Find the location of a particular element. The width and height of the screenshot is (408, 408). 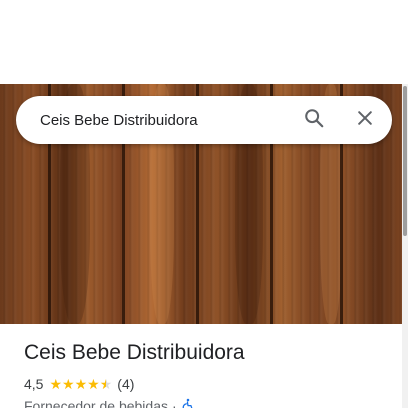

search-icon is located at coordinates (314, 120).